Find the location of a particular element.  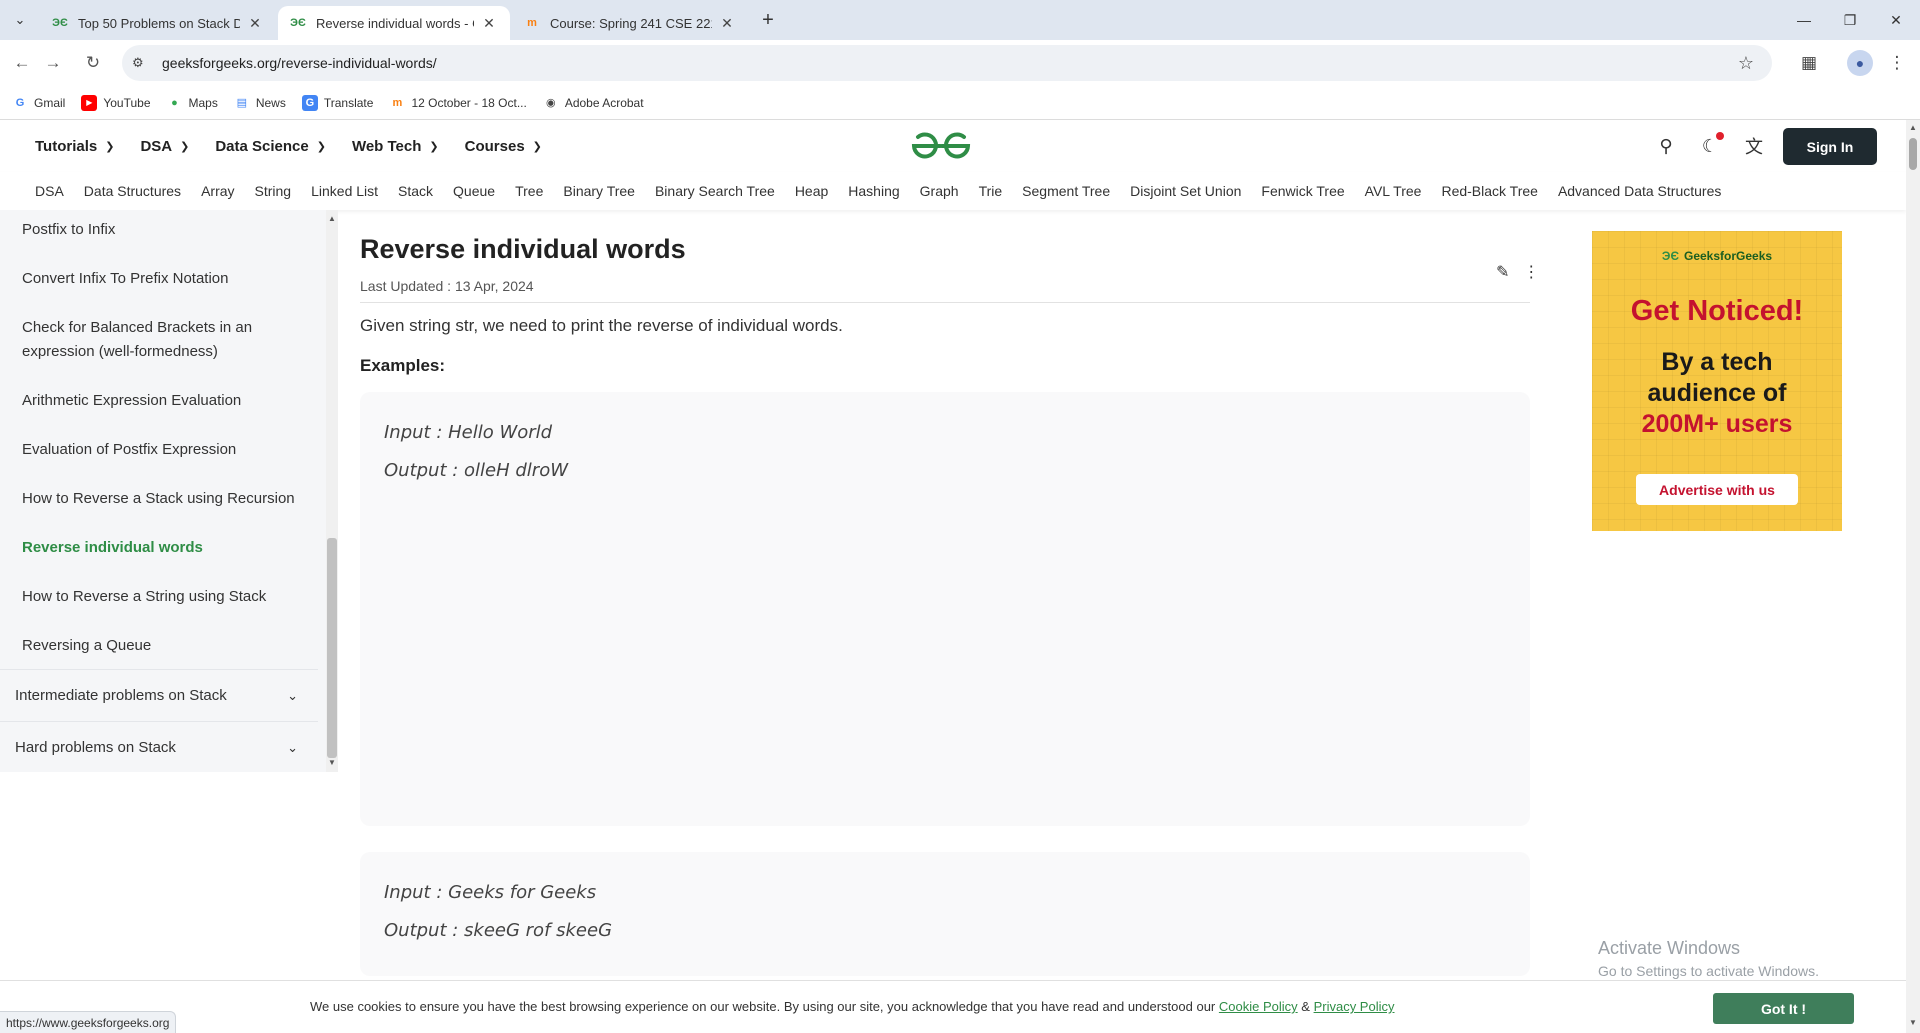

nav-tutorials: Tutorials ❯ is located at coordinates (74, 146).